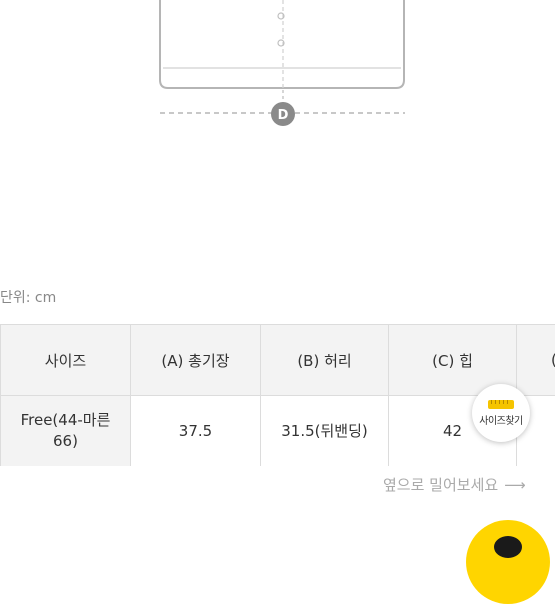 This screenshot has height=604, width=555. What do you see at coordinates (515, 485) in the screenshot?
I see `arrow-right-icon: ⟶` at bounding box center [515, 485].